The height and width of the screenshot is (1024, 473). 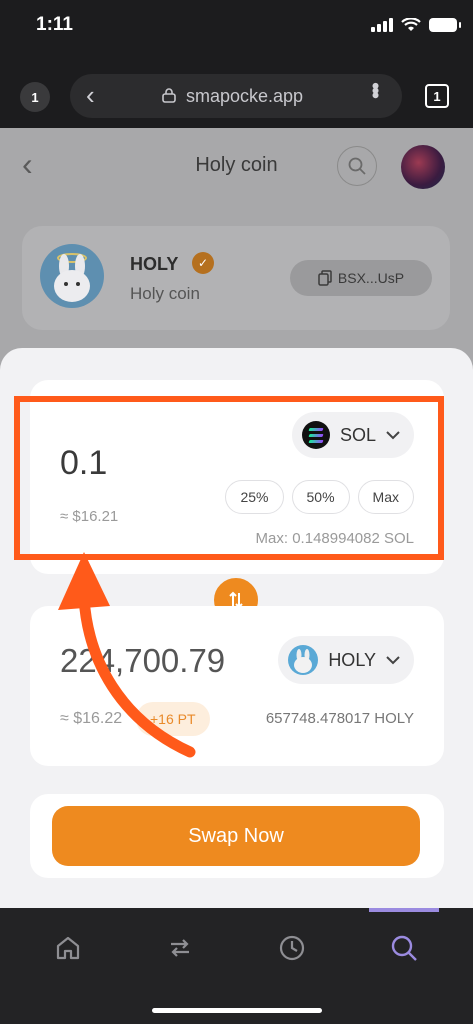 I want to click on token-symbol: HOLY, so click(x=154, y=264).